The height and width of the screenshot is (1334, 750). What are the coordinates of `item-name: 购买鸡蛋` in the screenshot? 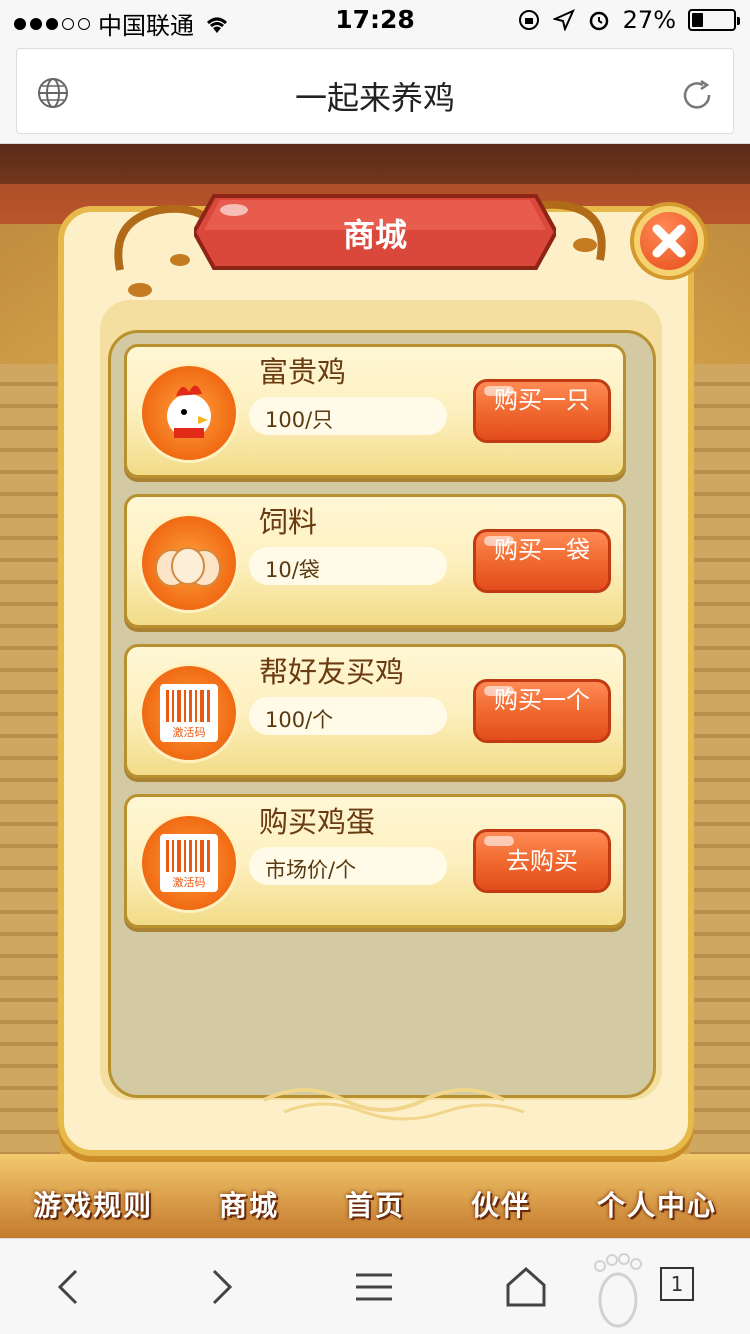 It's located at (317, 822).